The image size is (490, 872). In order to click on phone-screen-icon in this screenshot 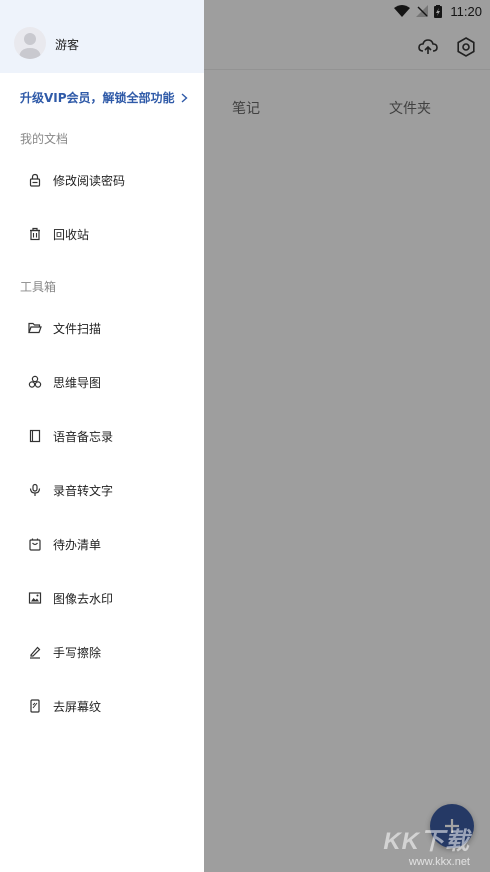, I will do `click(35, 706)`.